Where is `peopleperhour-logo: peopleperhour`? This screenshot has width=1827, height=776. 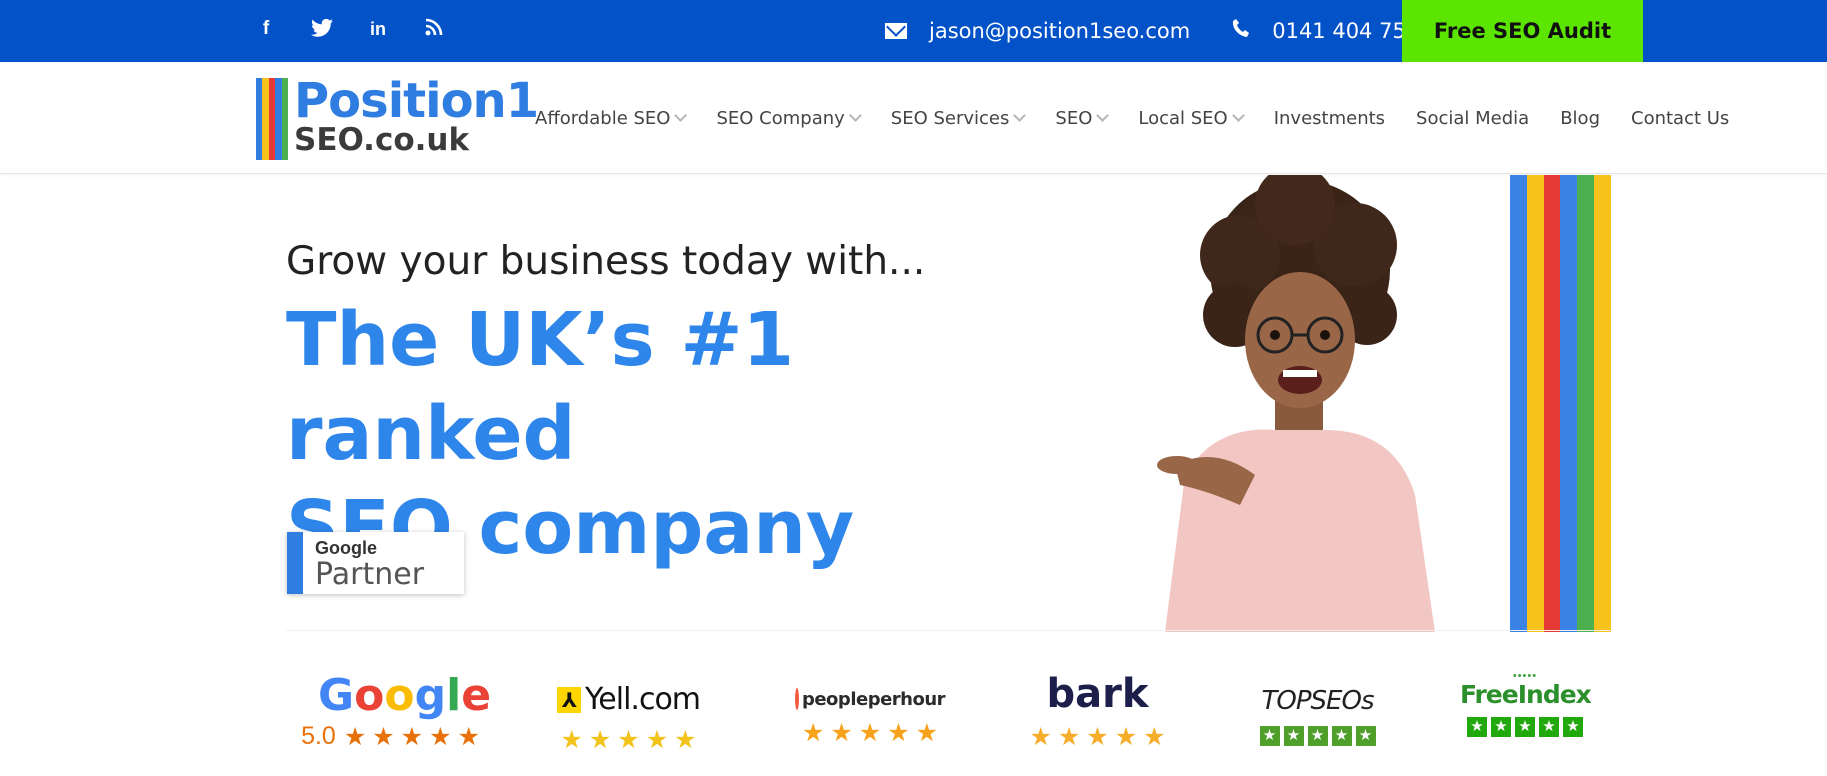
peopleperhour-logo: peopleperhour is located at coordinates (870, 699).